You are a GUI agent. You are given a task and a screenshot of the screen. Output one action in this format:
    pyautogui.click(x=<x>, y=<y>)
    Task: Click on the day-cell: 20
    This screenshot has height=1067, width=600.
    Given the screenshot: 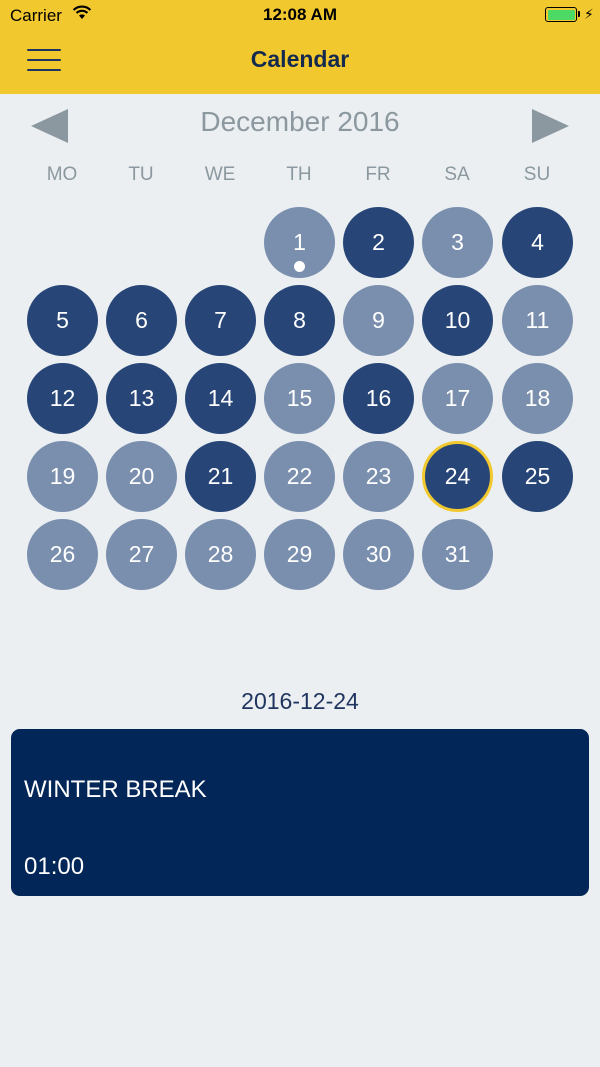 What is the action you would take?
    pyautogui.click(x=141, y=476)
    